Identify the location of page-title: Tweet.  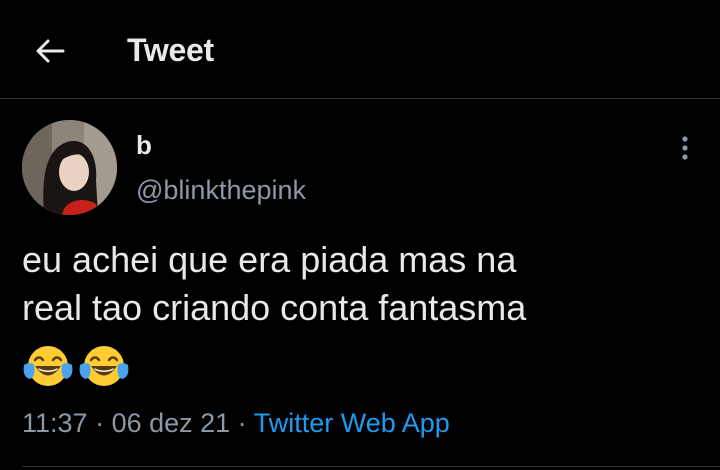
(170, 50).